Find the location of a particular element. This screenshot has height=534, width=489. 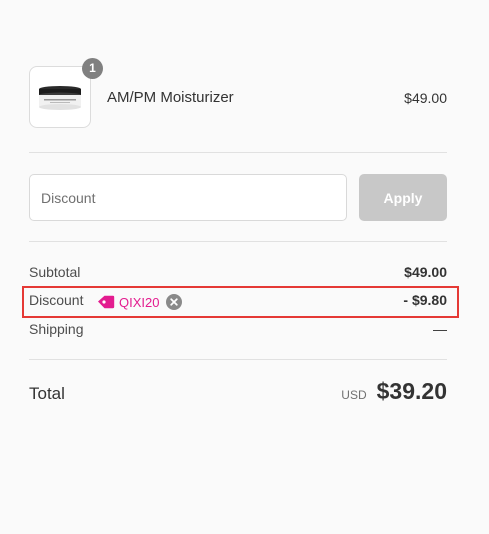

discount-value: - $9.80 is located at coordinates (425, 300).